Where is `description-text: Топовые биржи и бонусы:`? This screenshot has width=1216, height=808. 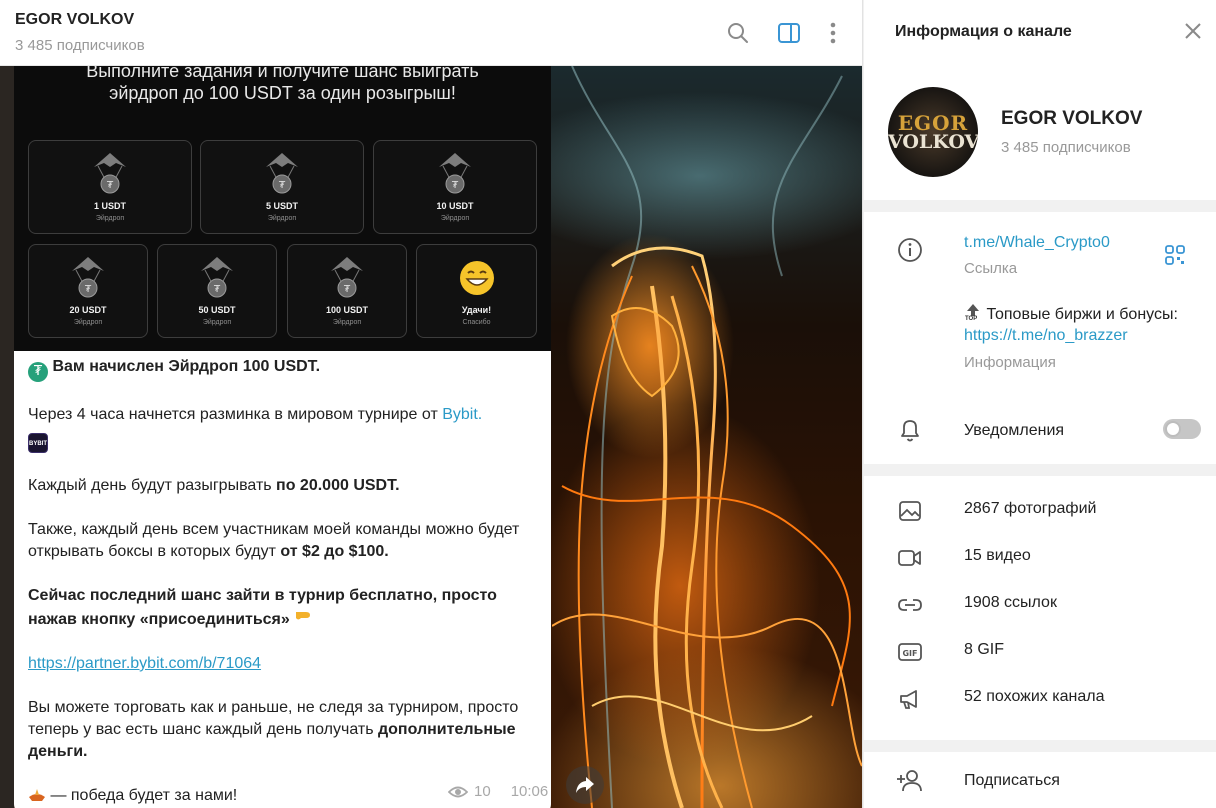 description-text: Топовые биржи и бонусы: is located at coordinates (1082, 314).